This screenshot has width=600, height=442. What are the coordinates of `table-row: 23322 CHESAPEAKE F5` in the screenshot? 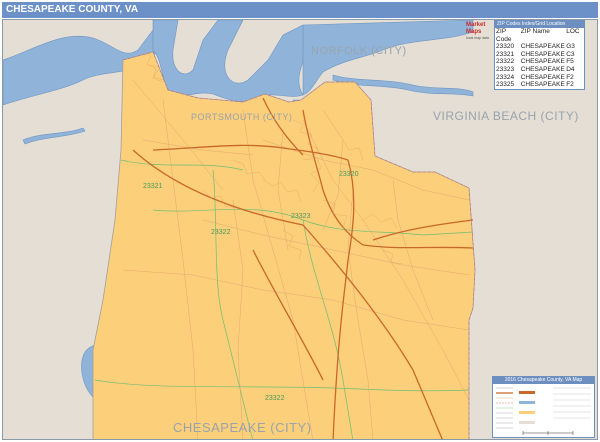 It's located at (539, 62).